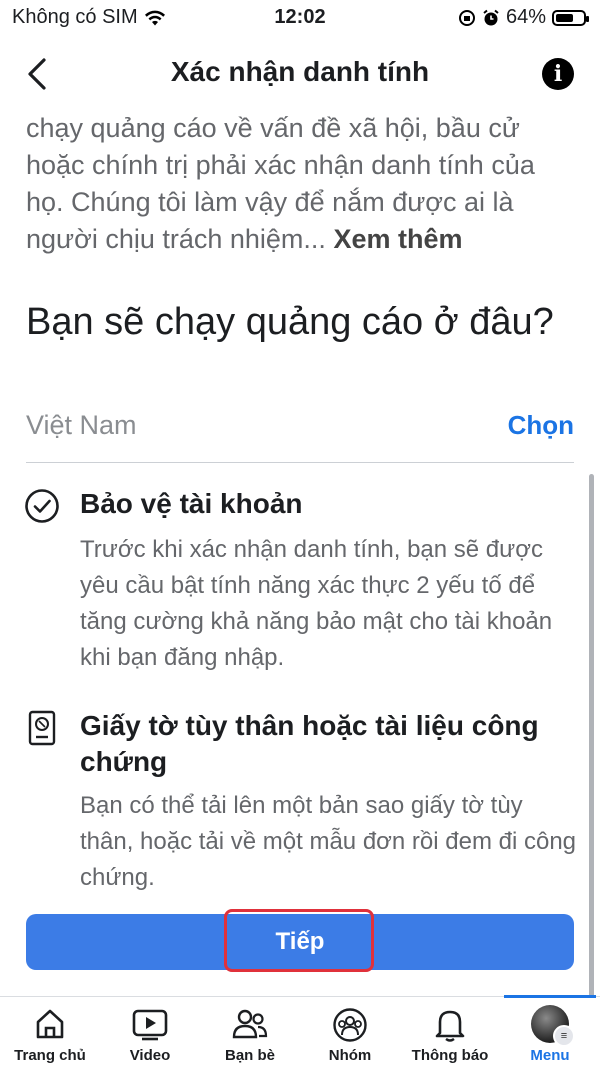 This screenshot has height=1068, width=600. Describe the element at coordinates (42, 728) in the screenshot. I see `id-document-icon` at that location.